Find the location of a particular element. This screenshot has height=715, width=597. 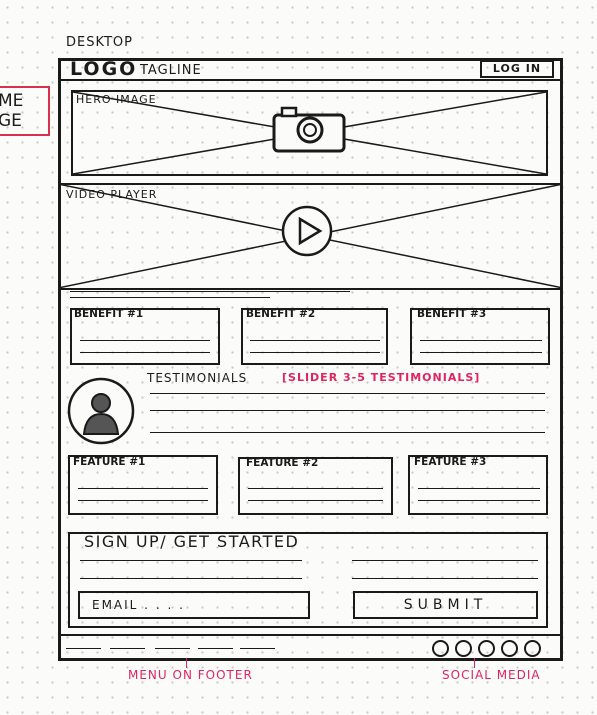

menu-footer-annotation: MENU ON FOOTER is located at coordinates (190, 675).